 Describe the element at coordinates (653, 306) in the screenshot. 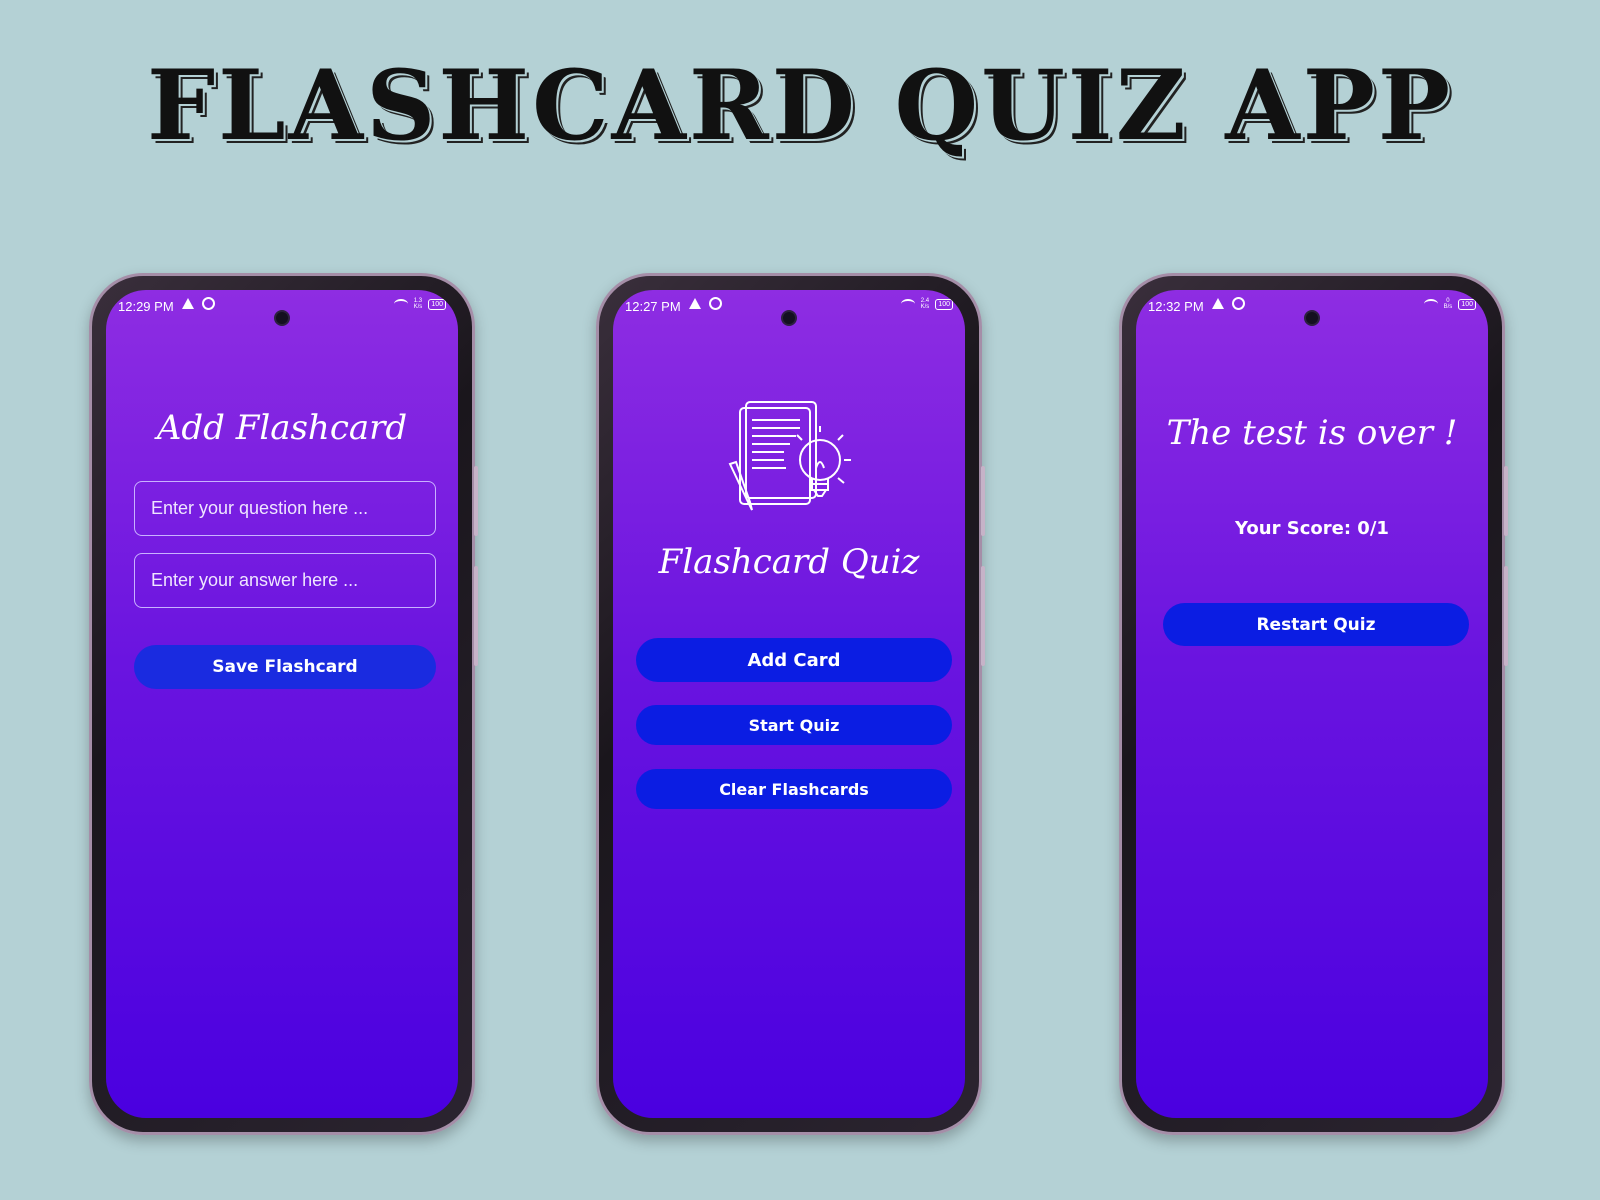

I see `status-time: 12:27 PM` at that location.